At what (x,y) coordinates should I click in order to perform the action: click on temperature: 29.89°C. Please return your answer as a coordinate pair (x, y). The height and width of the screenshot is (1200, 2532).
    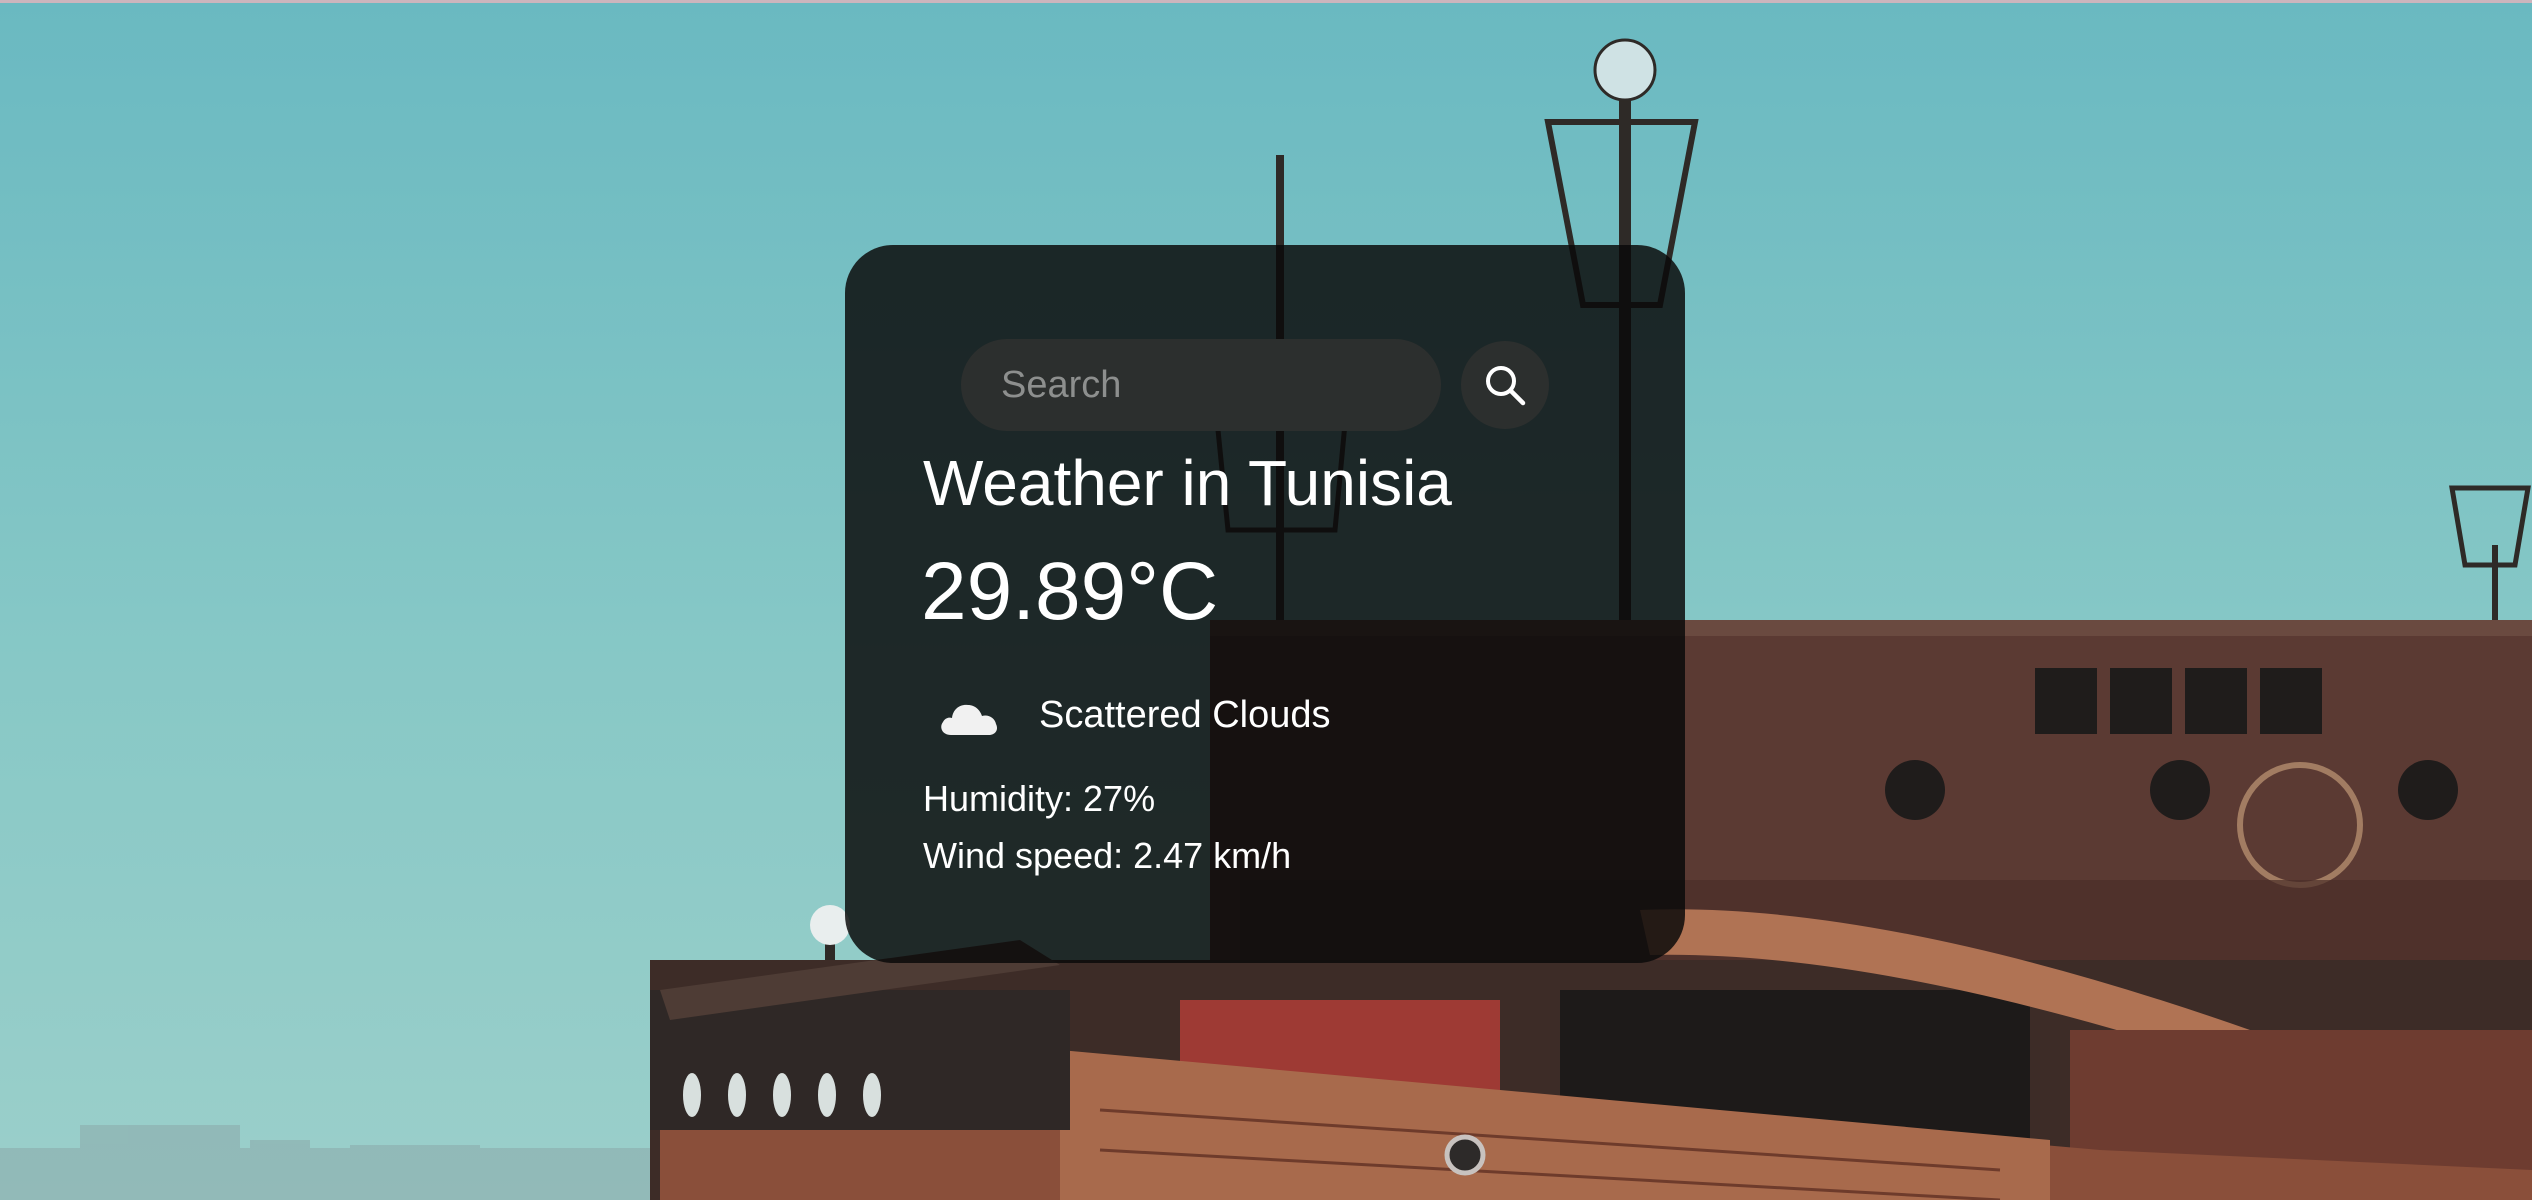
    Looking at the image, I should click on (1070, 591).